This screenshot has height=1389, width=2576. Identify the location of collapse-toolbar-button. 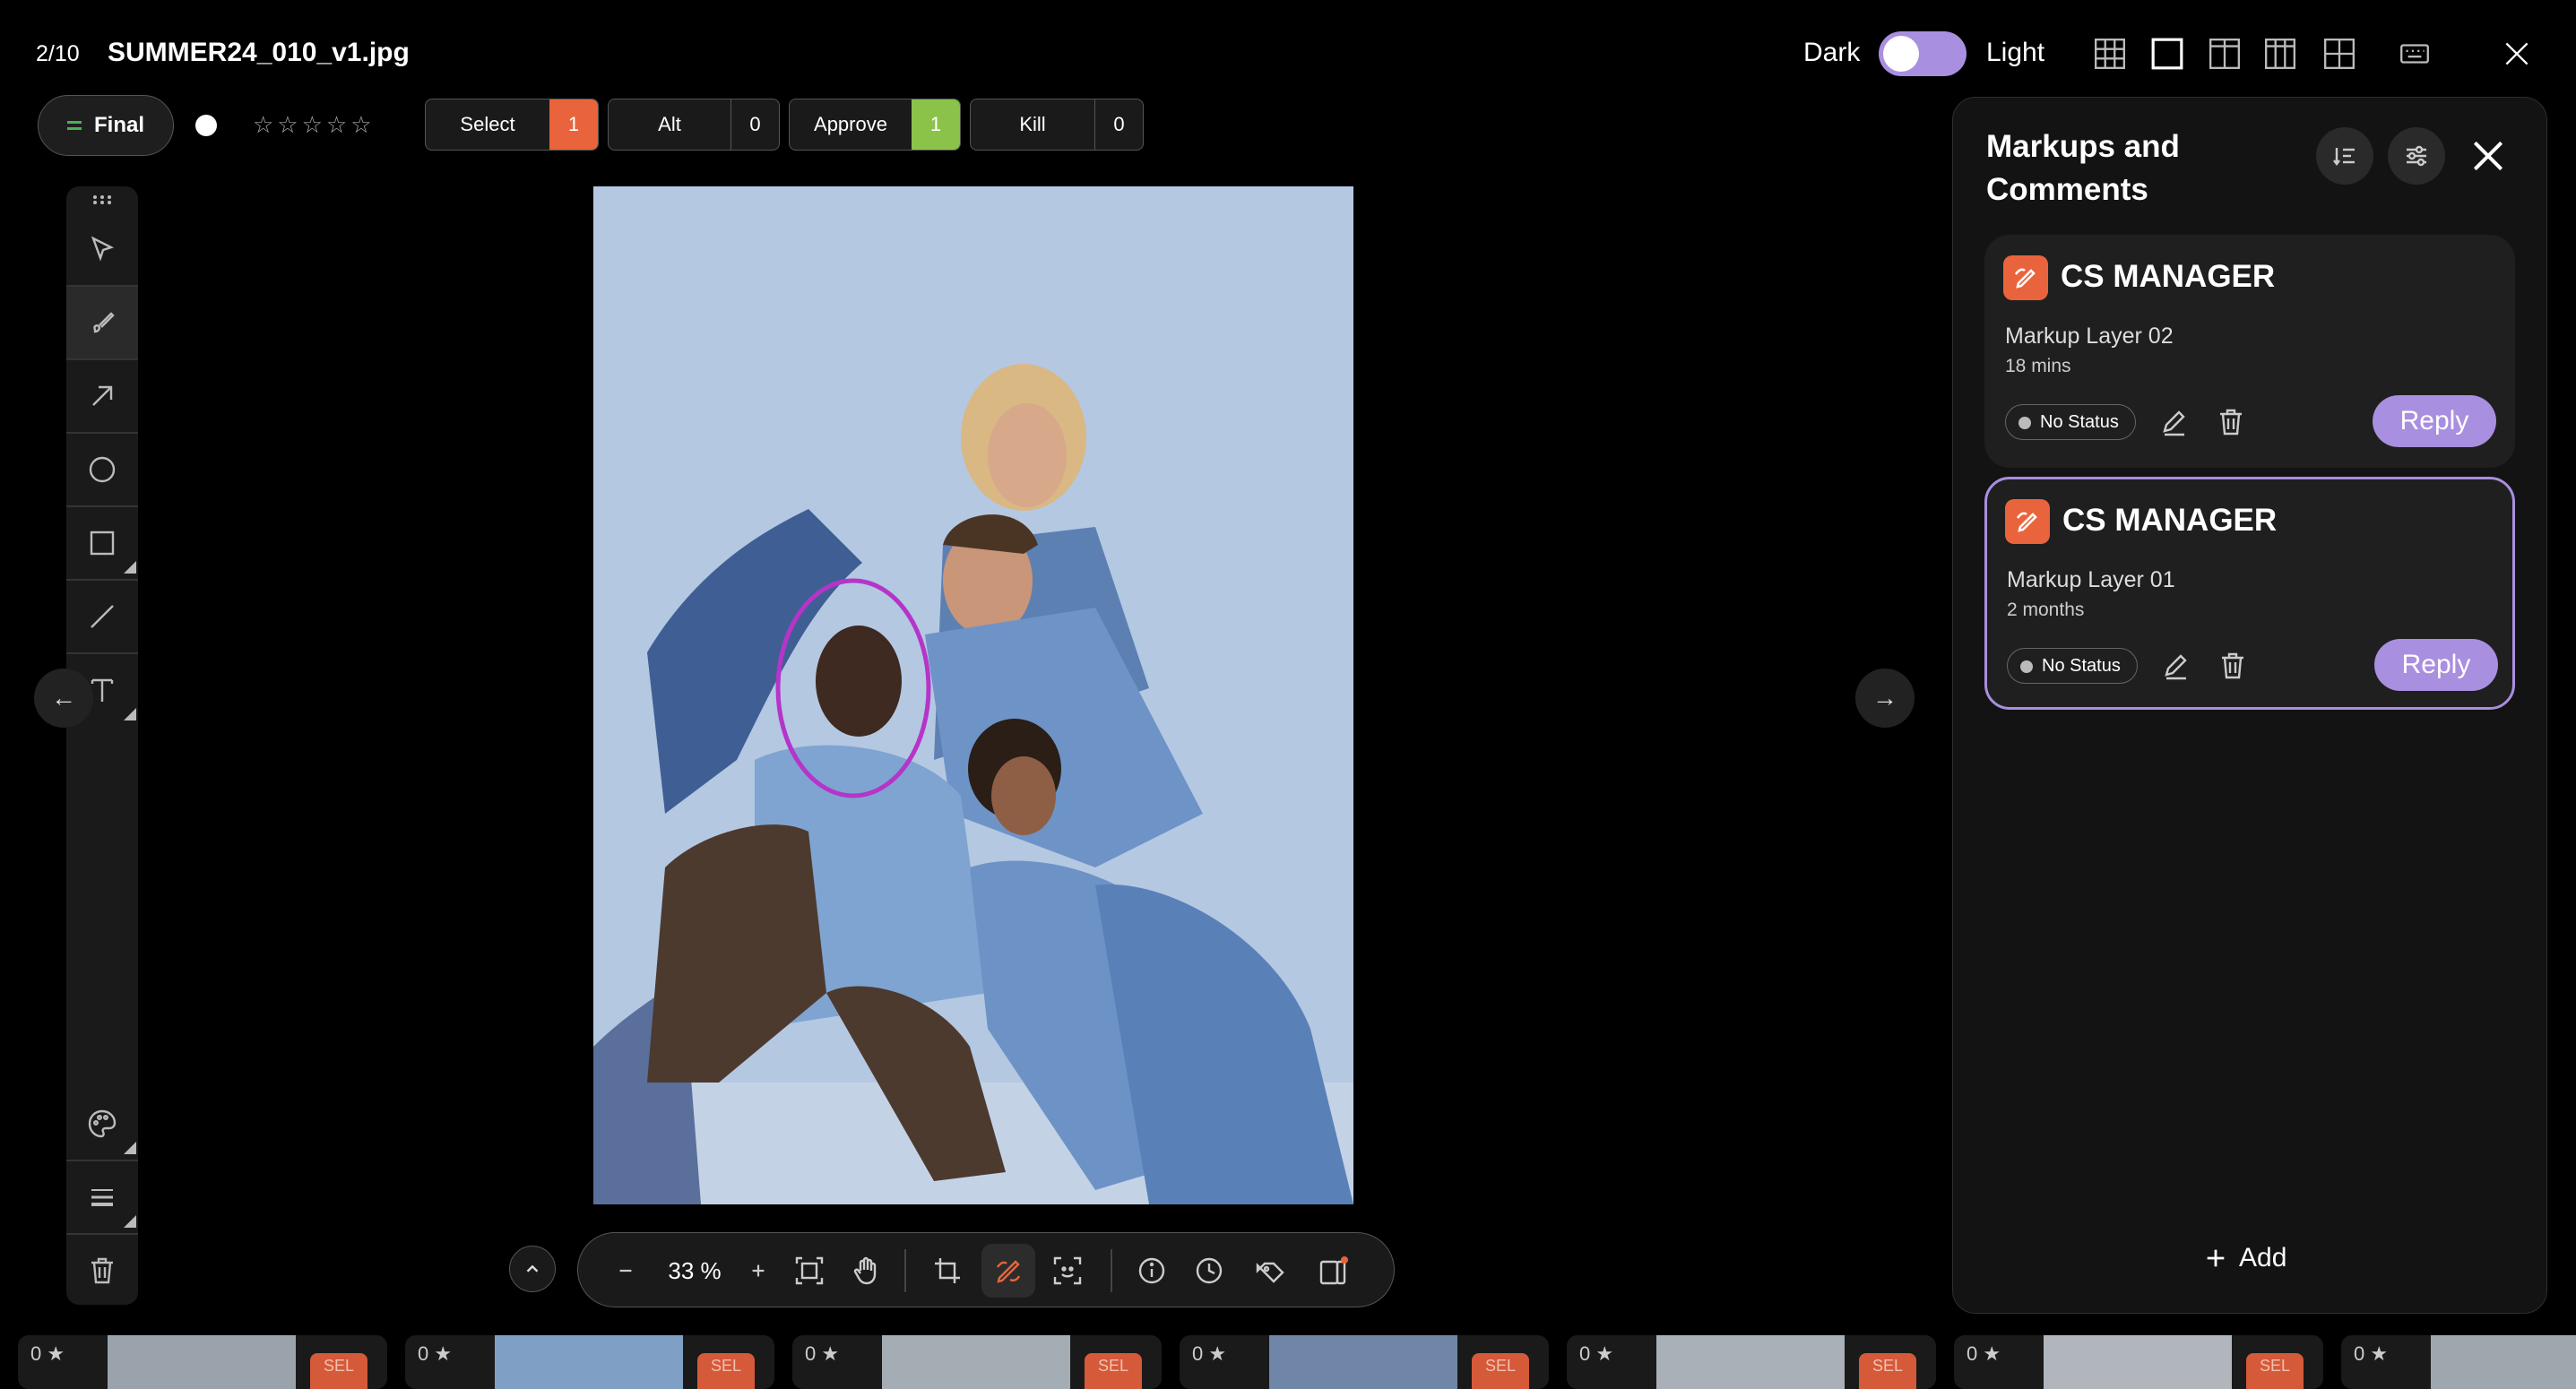
(532, 1269).